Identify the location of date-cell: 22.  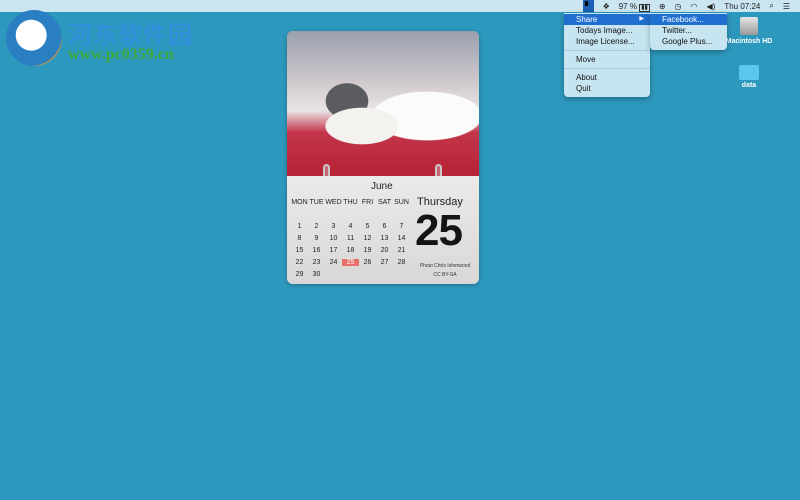
(299, 262).